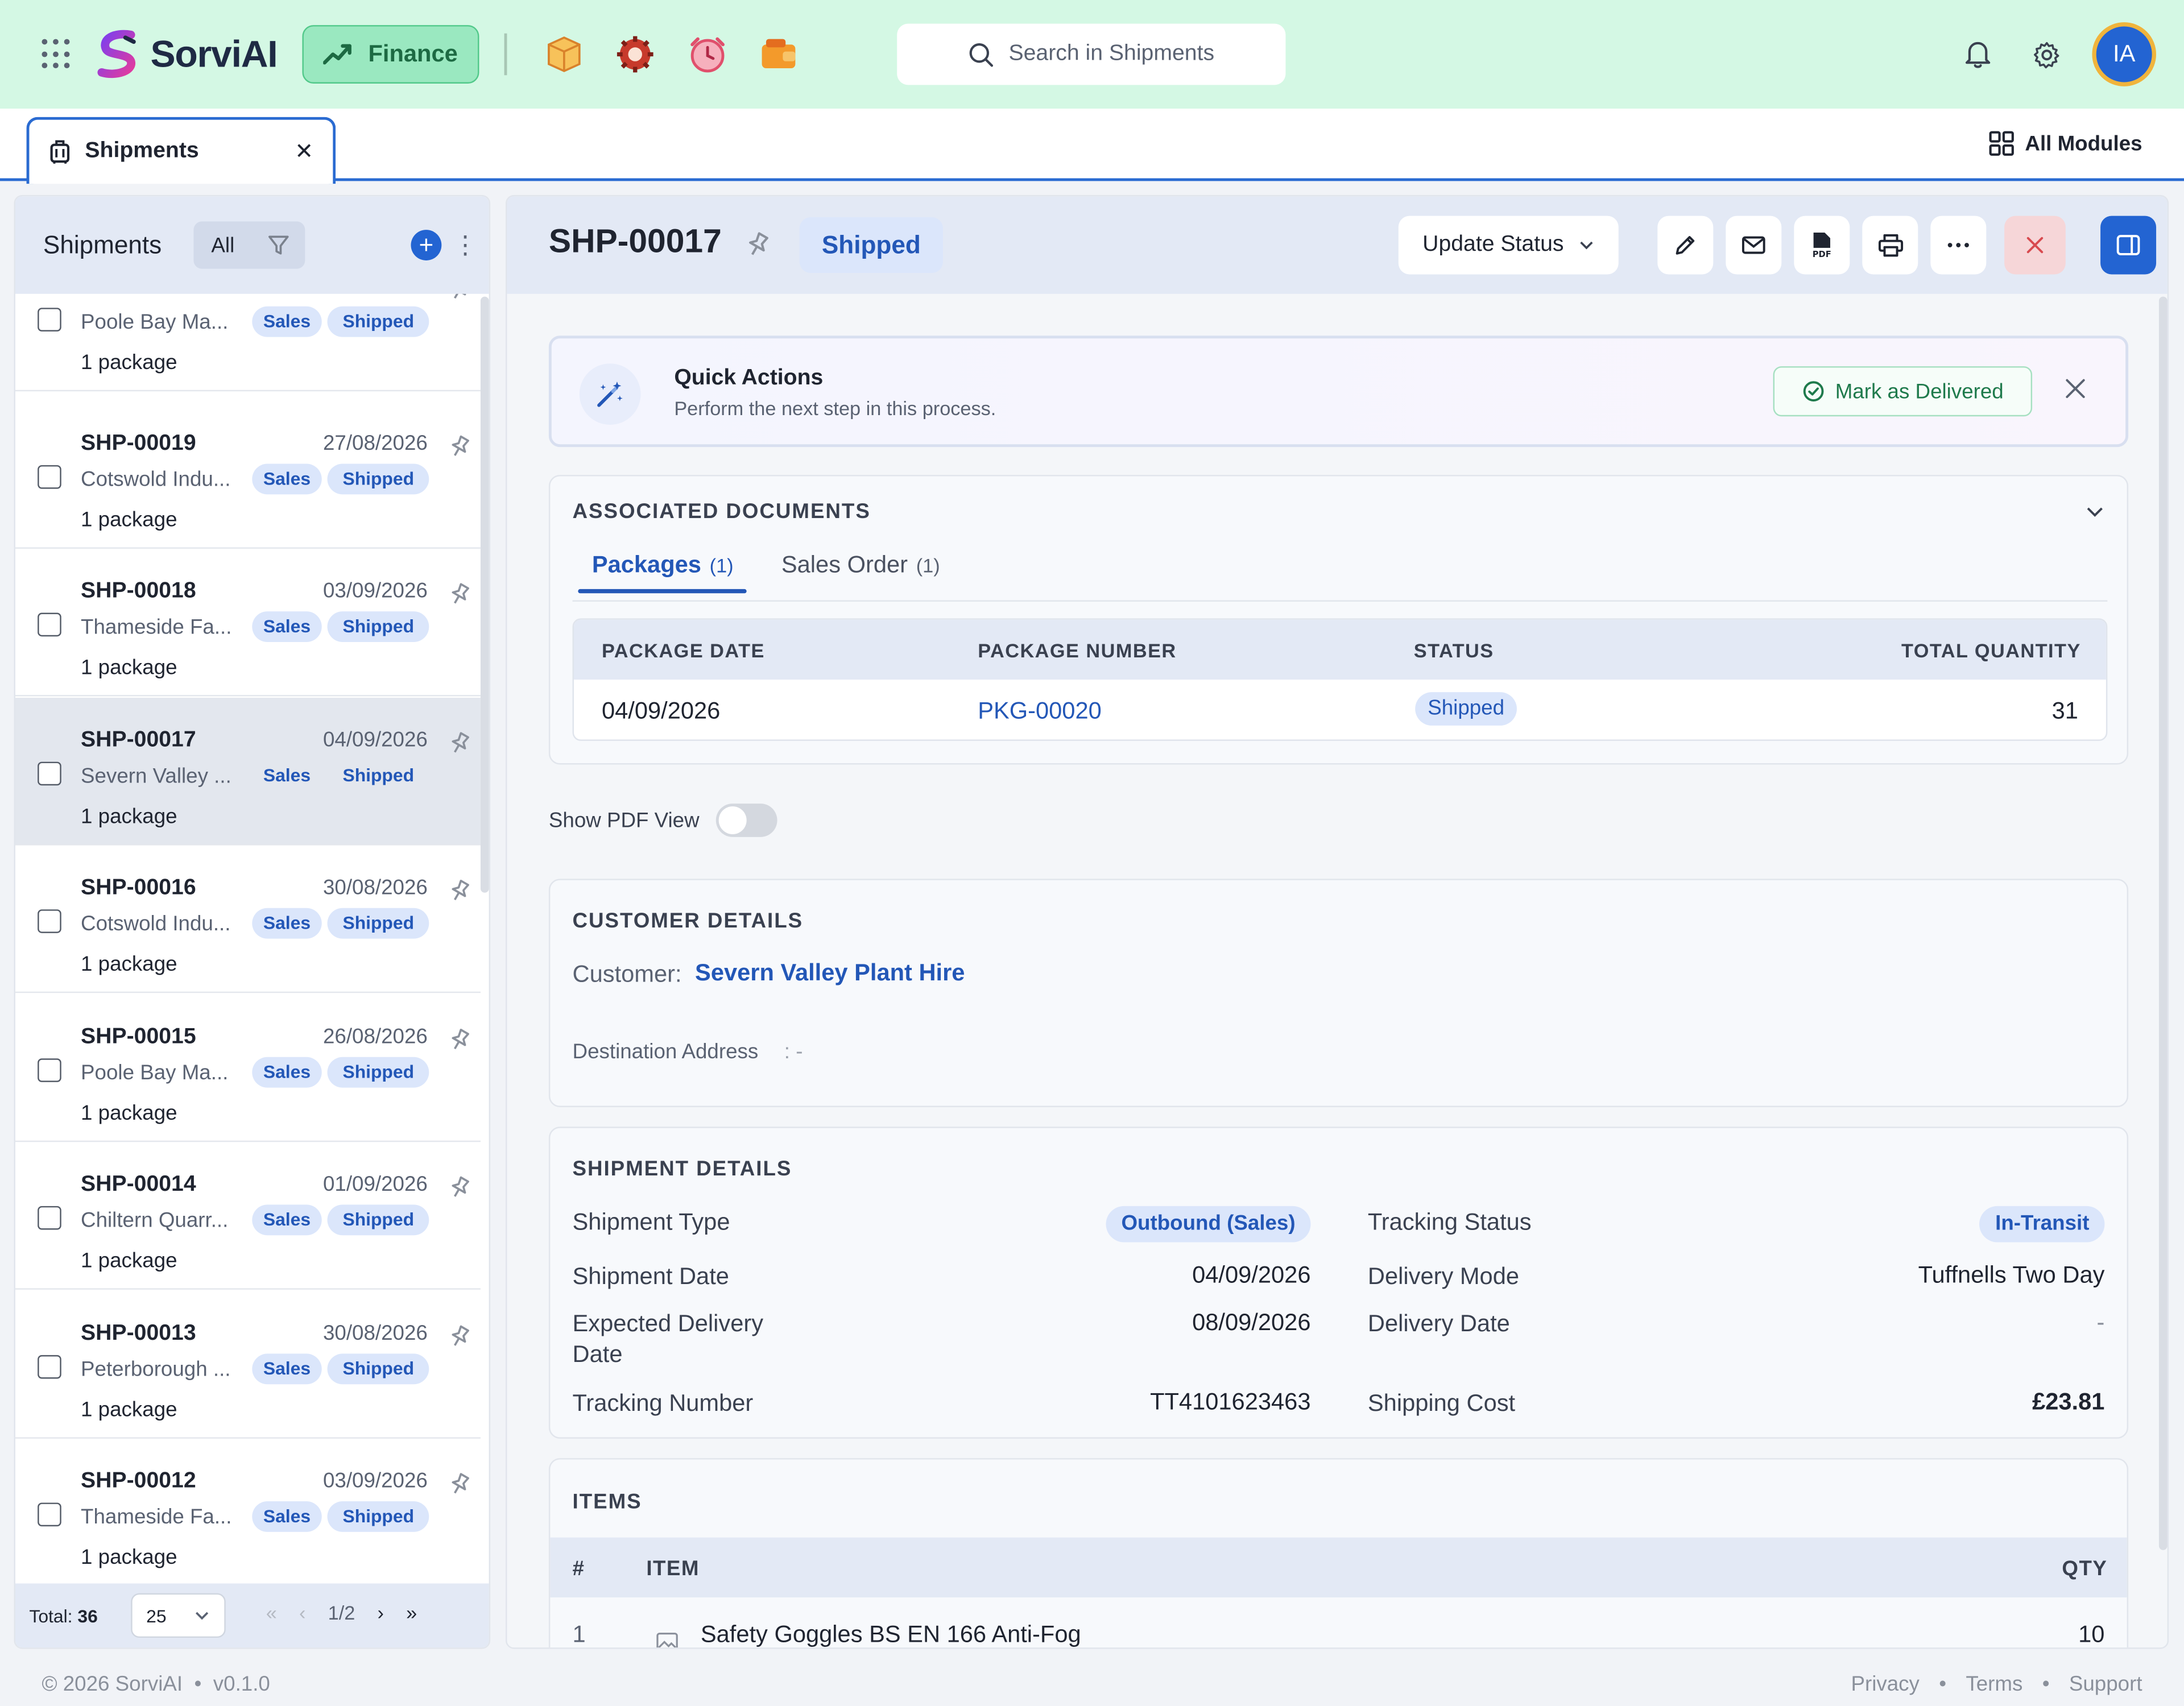 This screenshot has height=1706, width=2184. I want to click on trend-up-icon, so click(338, 54).